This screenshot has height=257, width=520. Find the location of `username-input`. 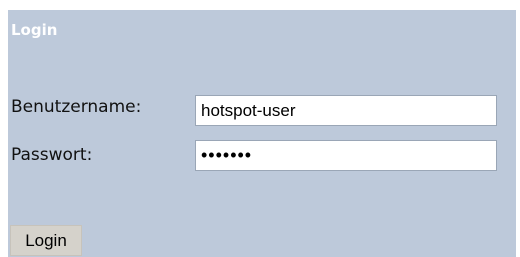

username-input is located at coordinates (346, 110).